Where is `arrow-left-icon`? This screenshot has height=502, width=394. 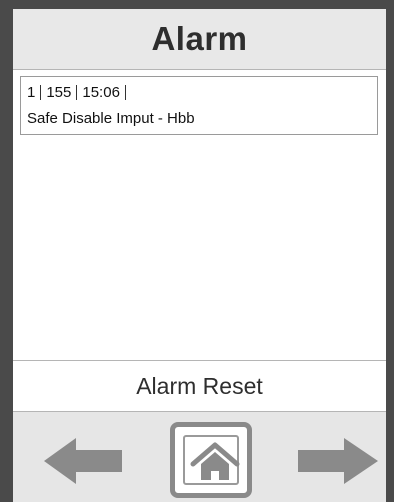
arrow-left-icon is located at coordinates (83, 461).